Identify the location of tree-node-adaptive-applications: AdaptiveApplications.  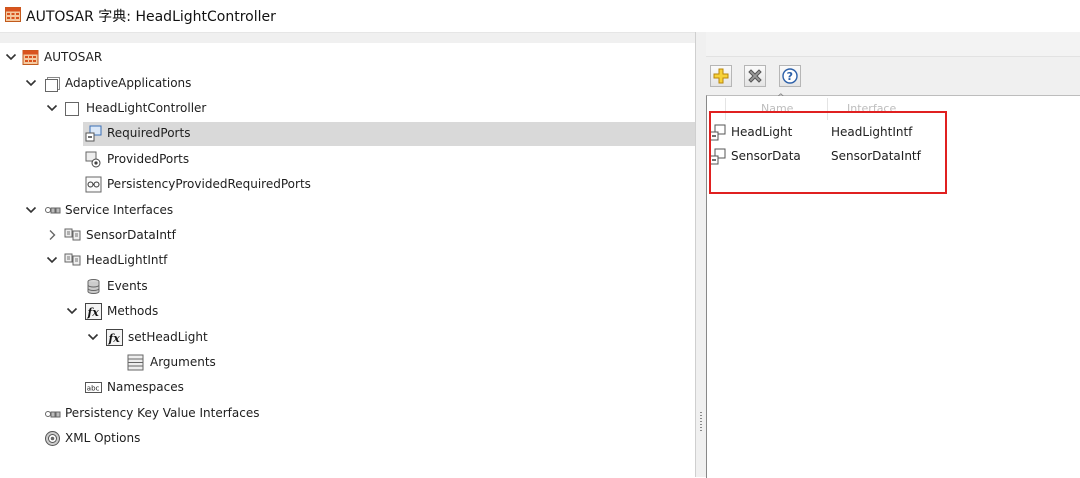
(347, 84).